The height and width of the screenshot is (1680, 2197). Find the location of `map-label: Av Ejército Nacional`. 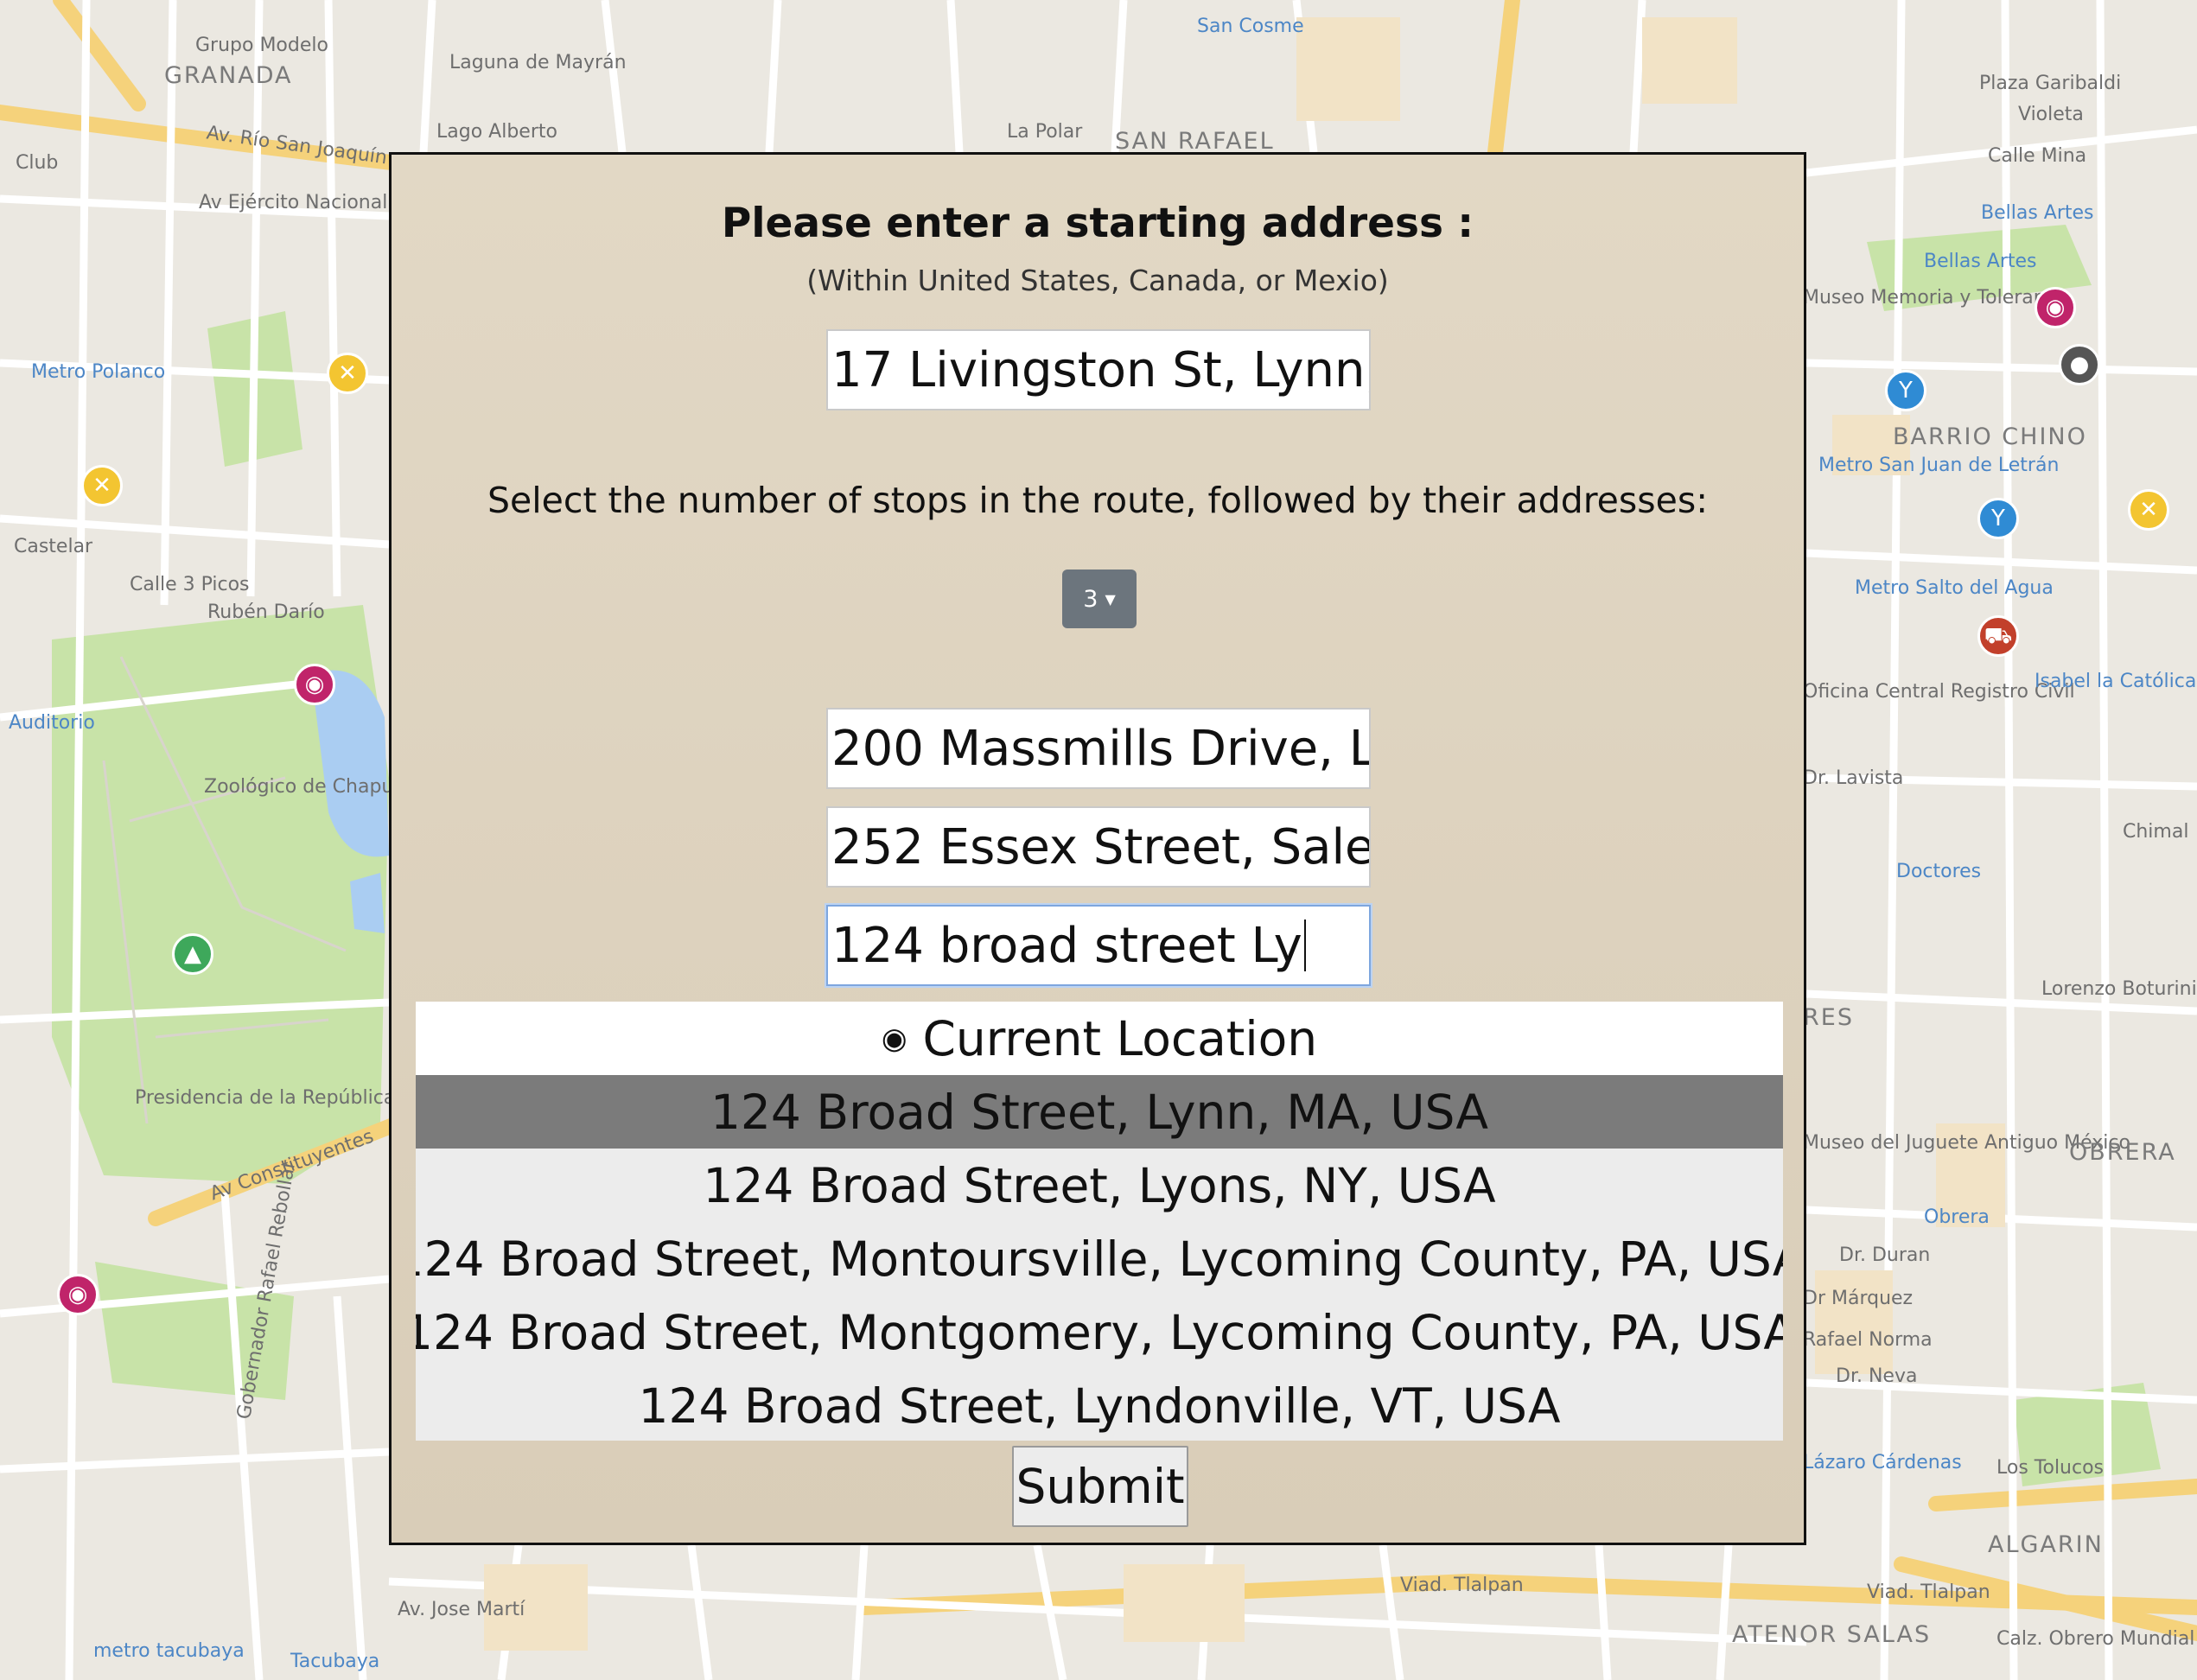

map-label: Av Ejército Nacional is located at coordinates (293, 202).